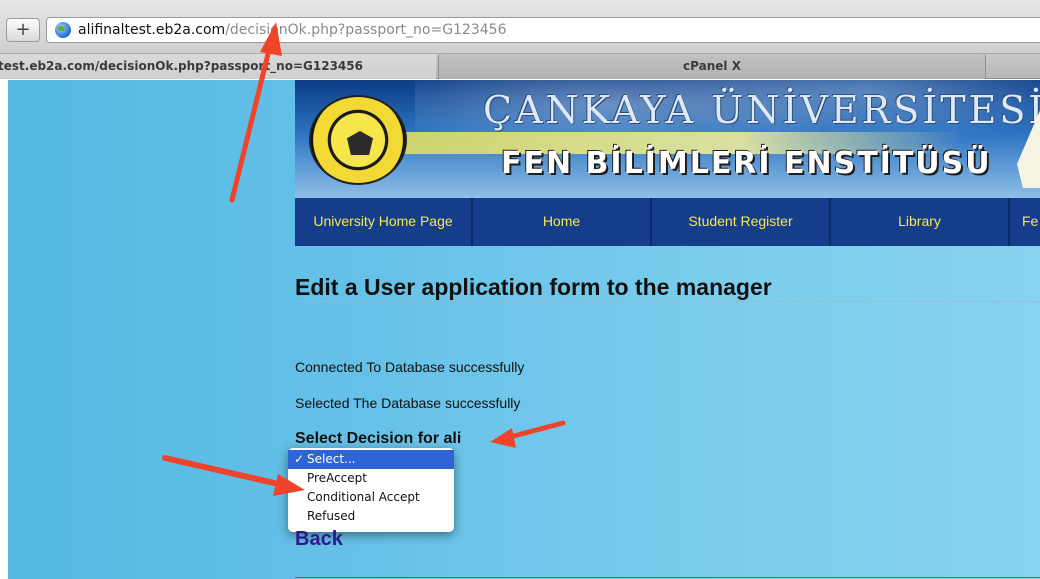 The width and height of the screenshot is (1040, 579). I want to click on nav-student-register: Student Register, so click(741, 222).